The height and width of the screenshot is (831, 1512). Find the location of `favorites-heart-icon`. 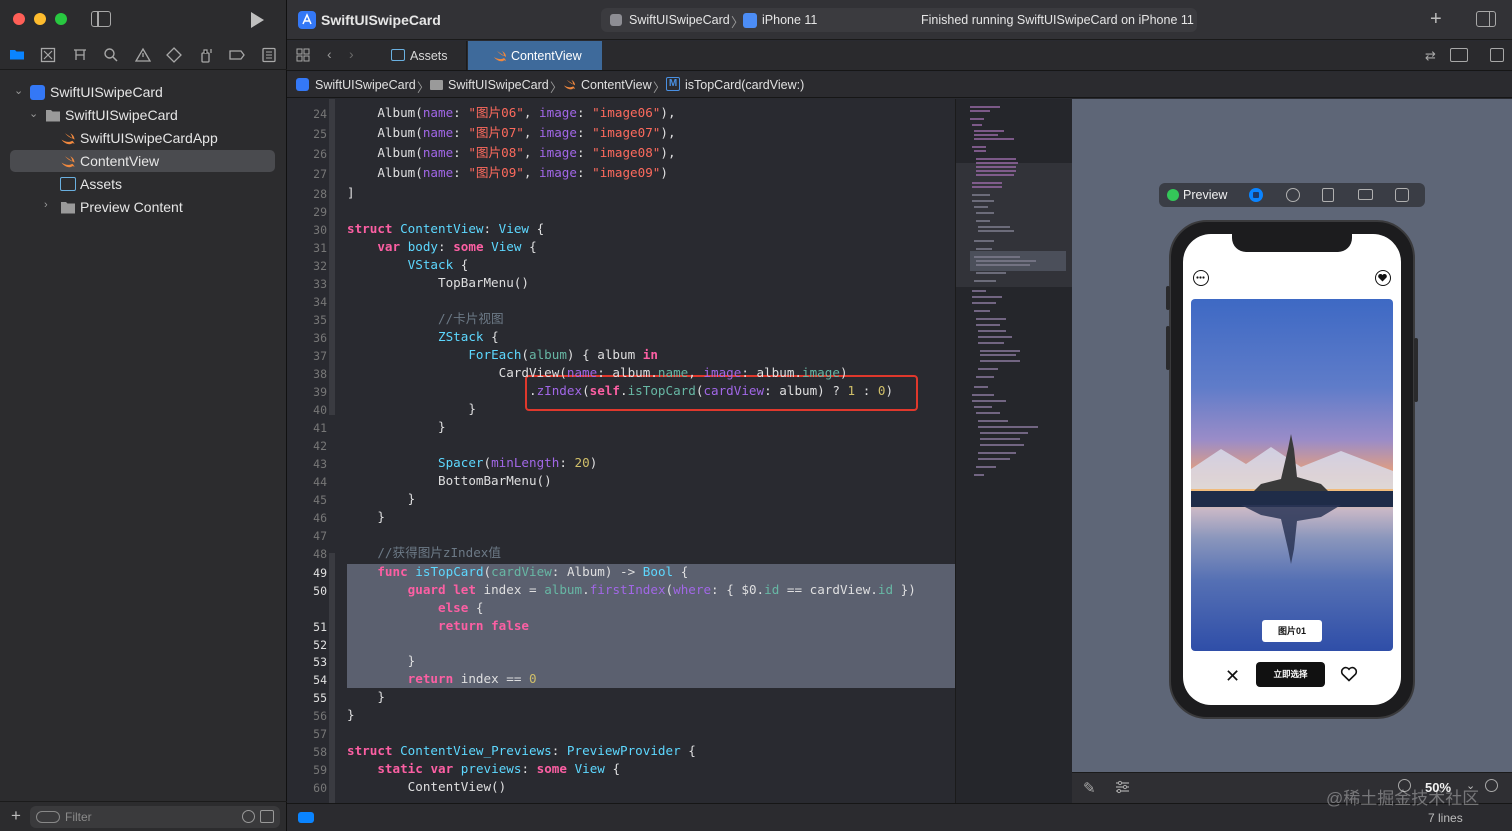

favorites-heart-icon is located at coordinates (1383, 278).